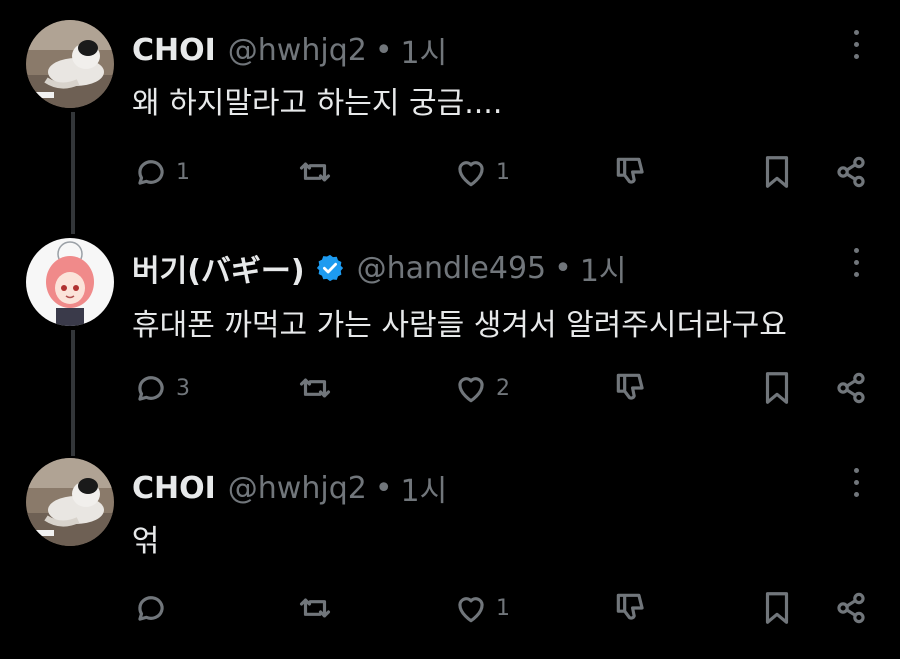 The height and width of the screenshot is (659, 900). I want to click on author-name: 버기(バギー), so click(218, 268).